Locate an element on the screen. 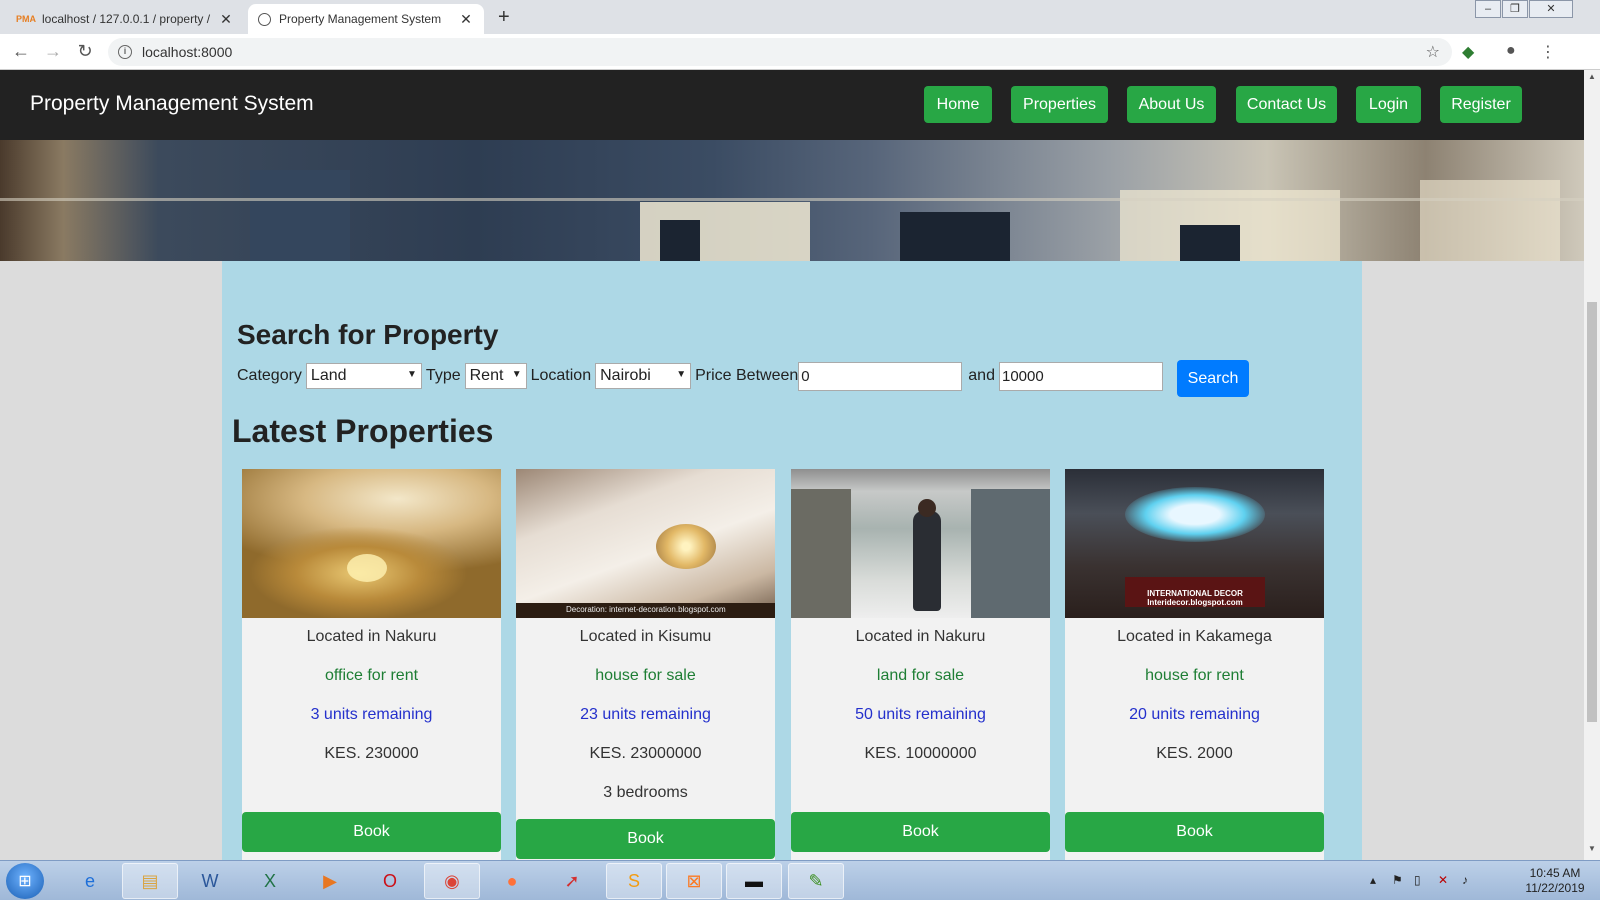  property-units: 20 units remaining is located at coordinates (1194, 714).